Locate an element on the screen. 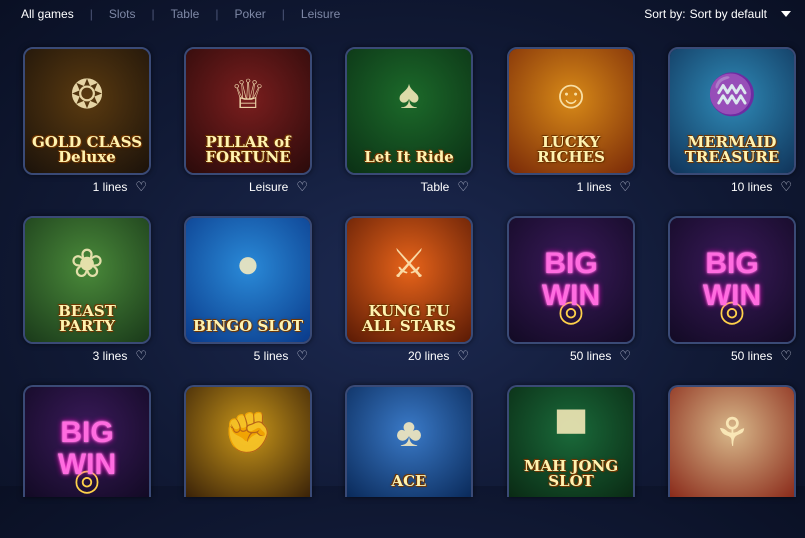  game-card: ♣ ACE is located at coordinates (409, 461).